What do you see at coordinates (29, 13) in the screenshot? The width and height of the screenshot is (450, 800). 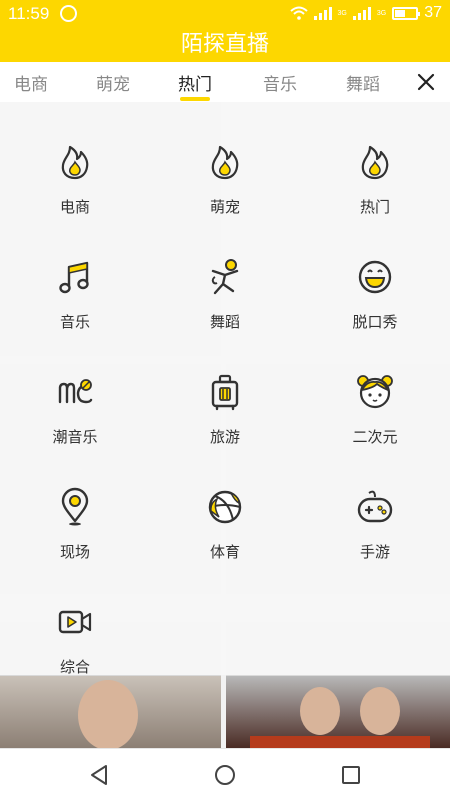 I see `status-time: 11:59` at bounding box center [29, 13].